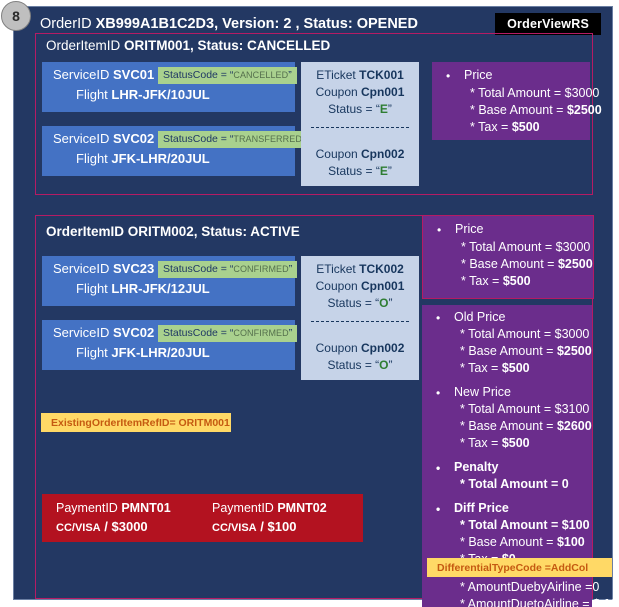 This screenshot has width=619, height=607. I want to click on coupon-1-status-row: Status = “E”, so click(360, 109).